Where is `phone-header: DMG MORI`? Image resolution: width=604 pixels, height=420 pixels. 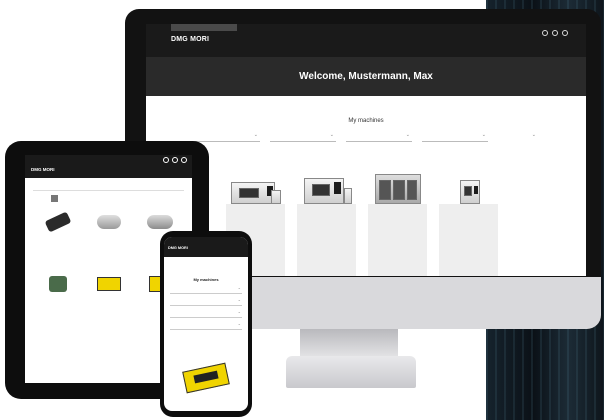
phone-header: DMG MORI is located at coordinates (206, 247).